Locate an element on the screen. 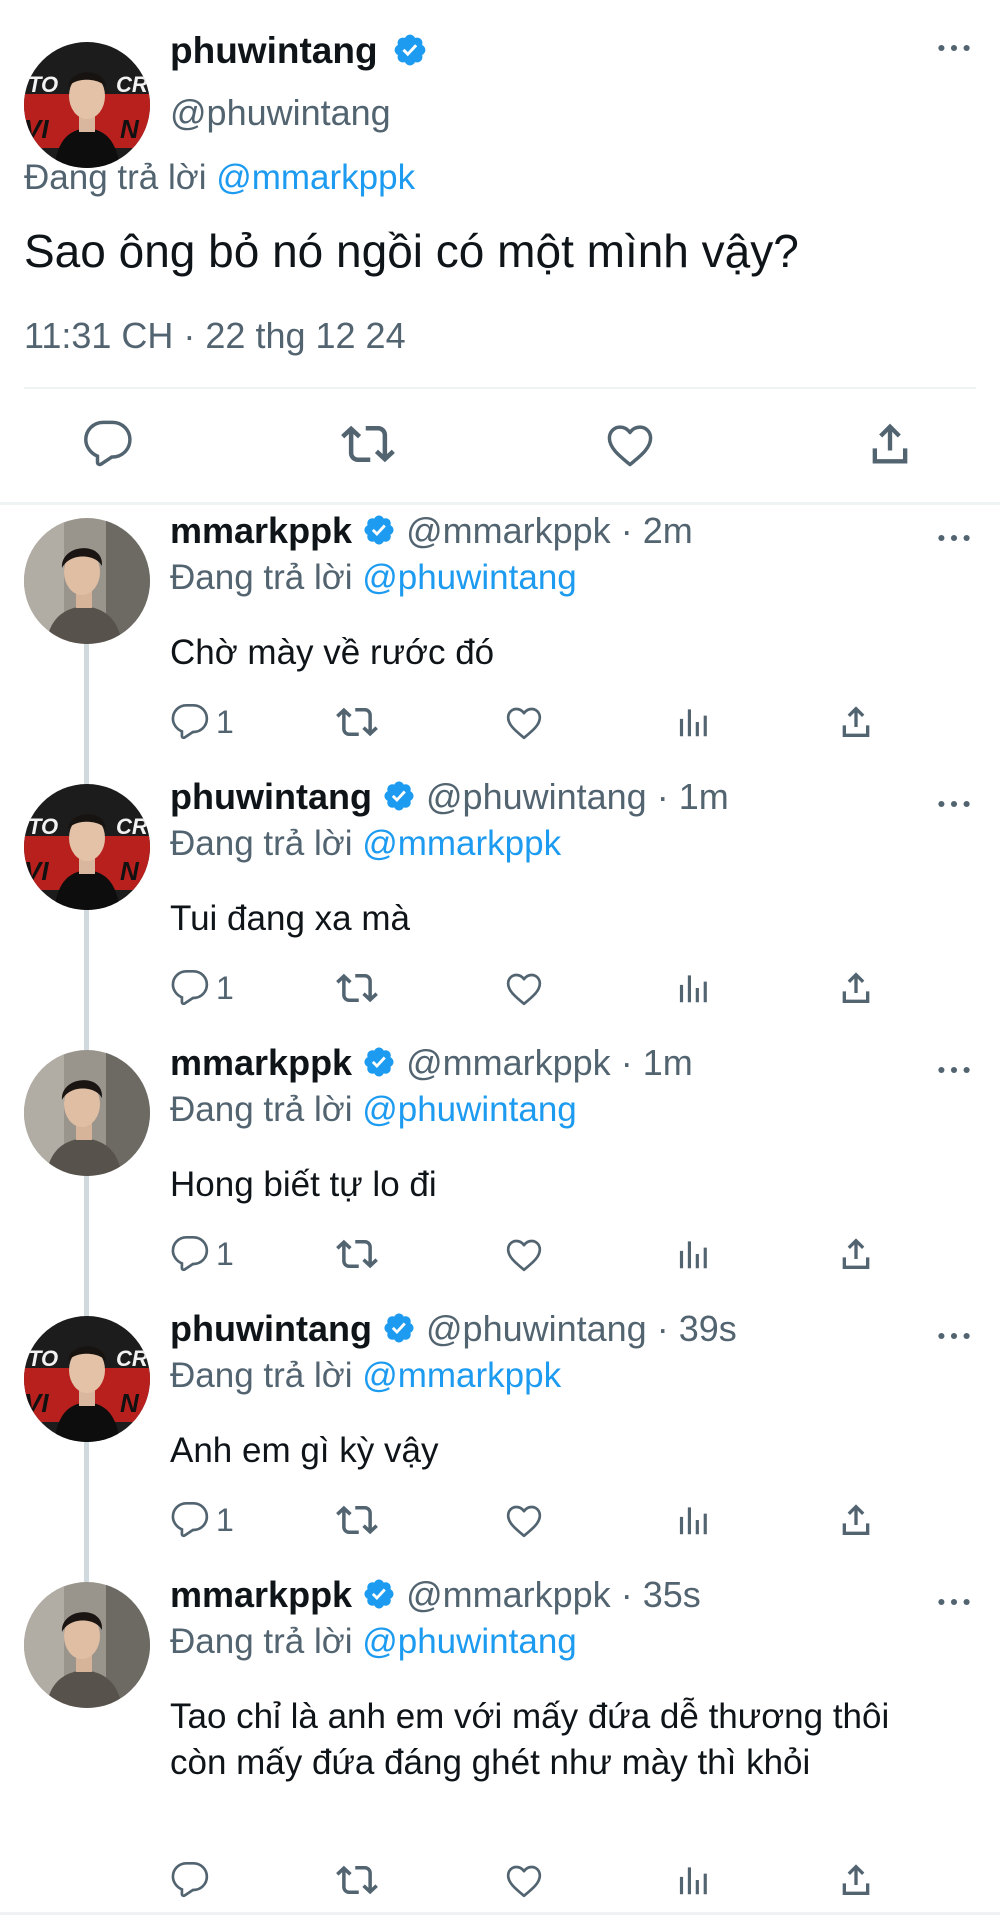 The image size is (1000, 1920). reply-header: mmarkppk @mmarkppk · 2m is located at coordinates (431, 531).